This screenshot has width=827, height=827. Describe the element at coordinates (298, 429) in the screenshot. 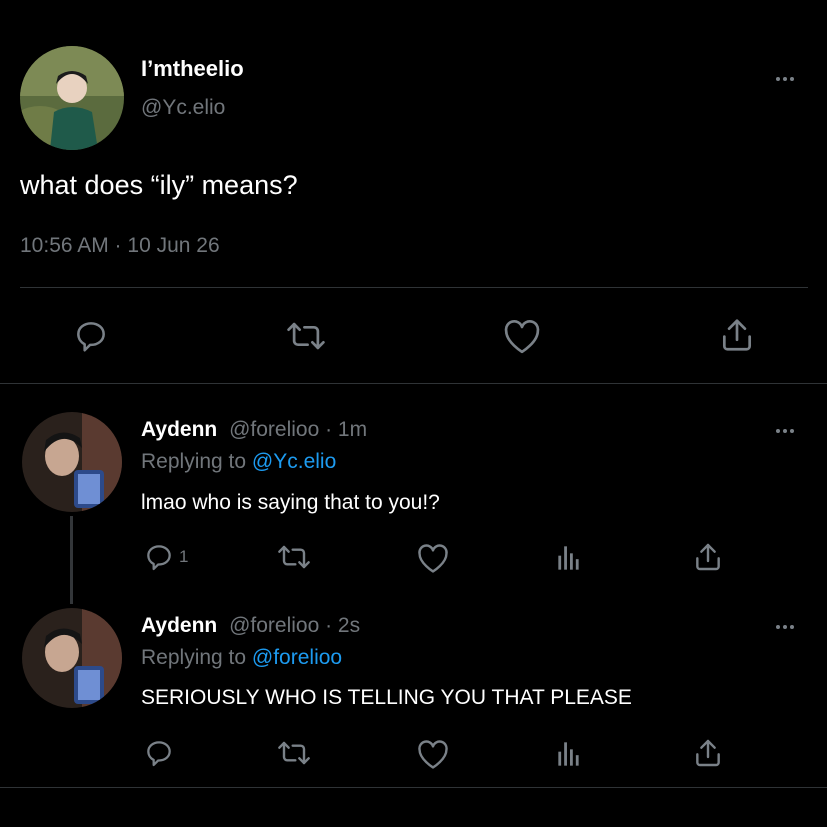

I see `reply-handle-time: @forelioo · 1m` at that location.